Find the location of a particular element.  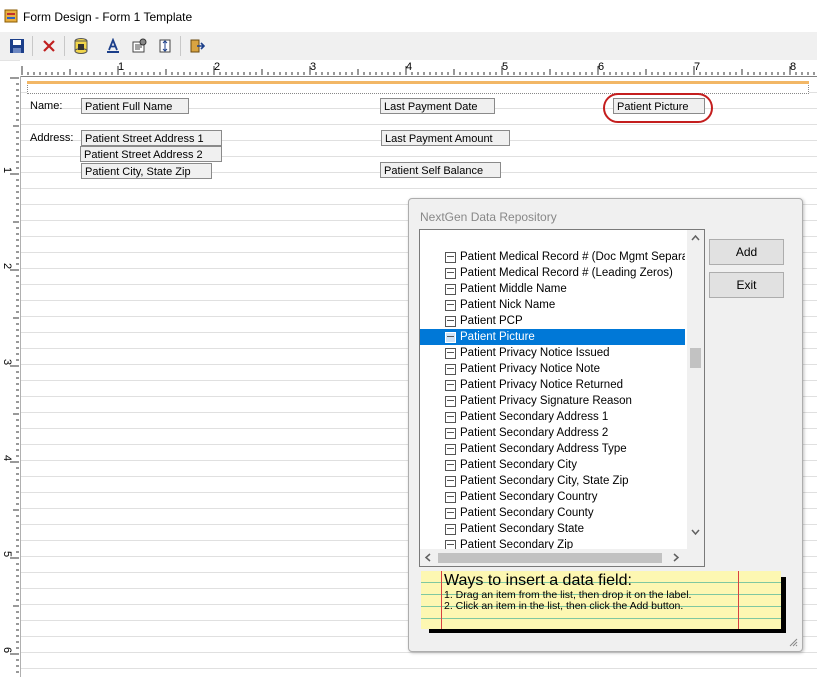

list-item: Patient Secondary Address Type is located at coordinates (552, 449).